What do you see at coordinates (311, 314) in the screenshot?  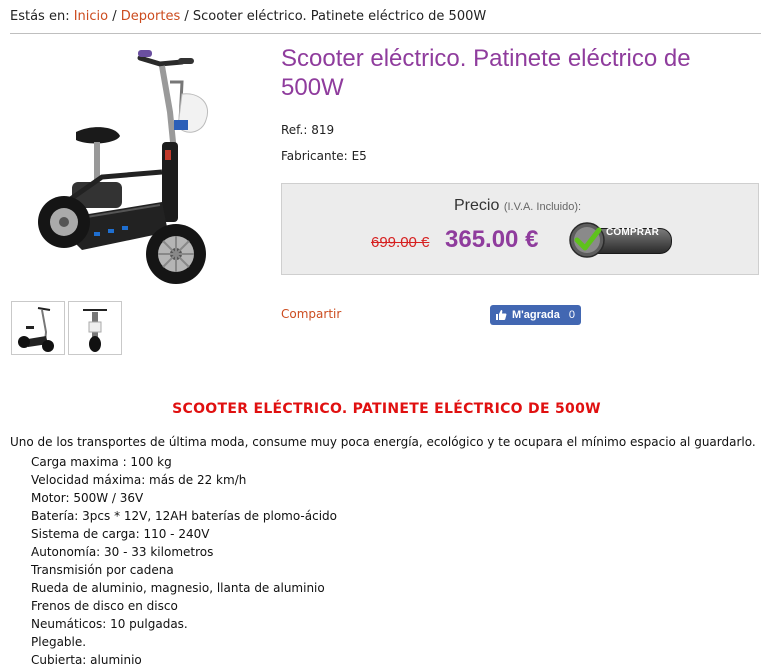 I see `share-link: Compartir` at bounding box center [311, 314].